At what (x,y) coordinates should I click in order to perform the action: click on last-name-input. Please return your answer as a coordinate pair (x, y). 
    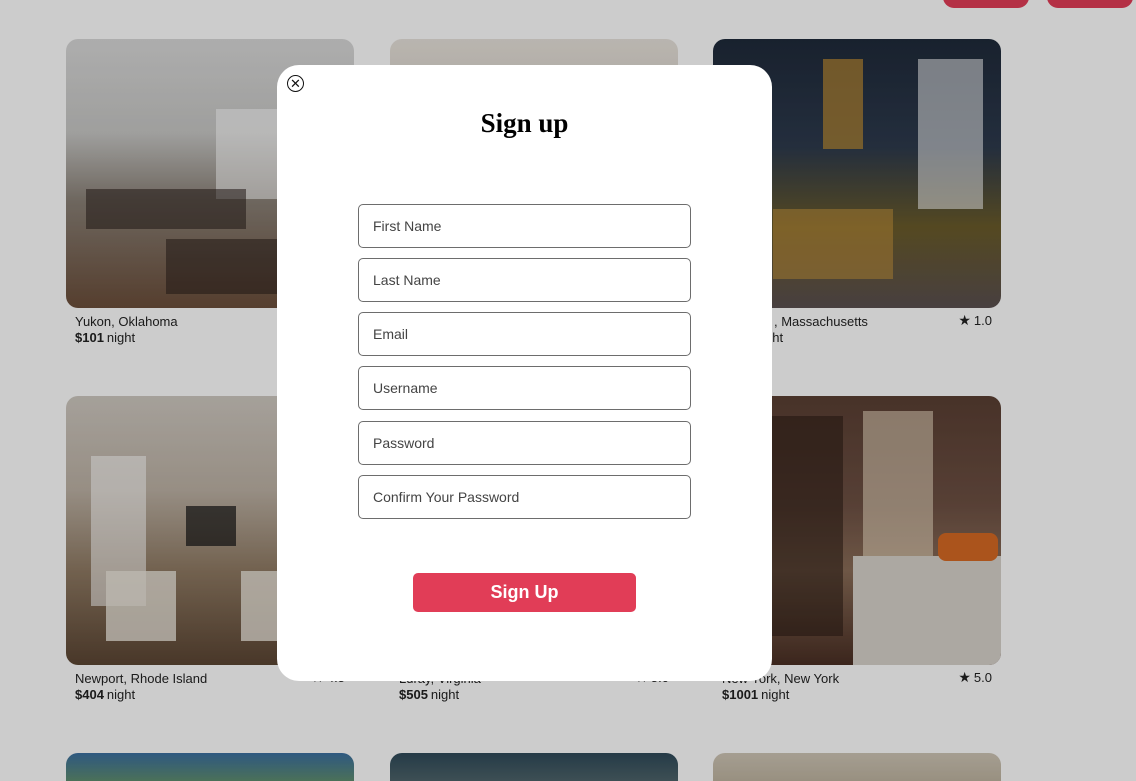
    Looking at the image, I should click on (524, 280).